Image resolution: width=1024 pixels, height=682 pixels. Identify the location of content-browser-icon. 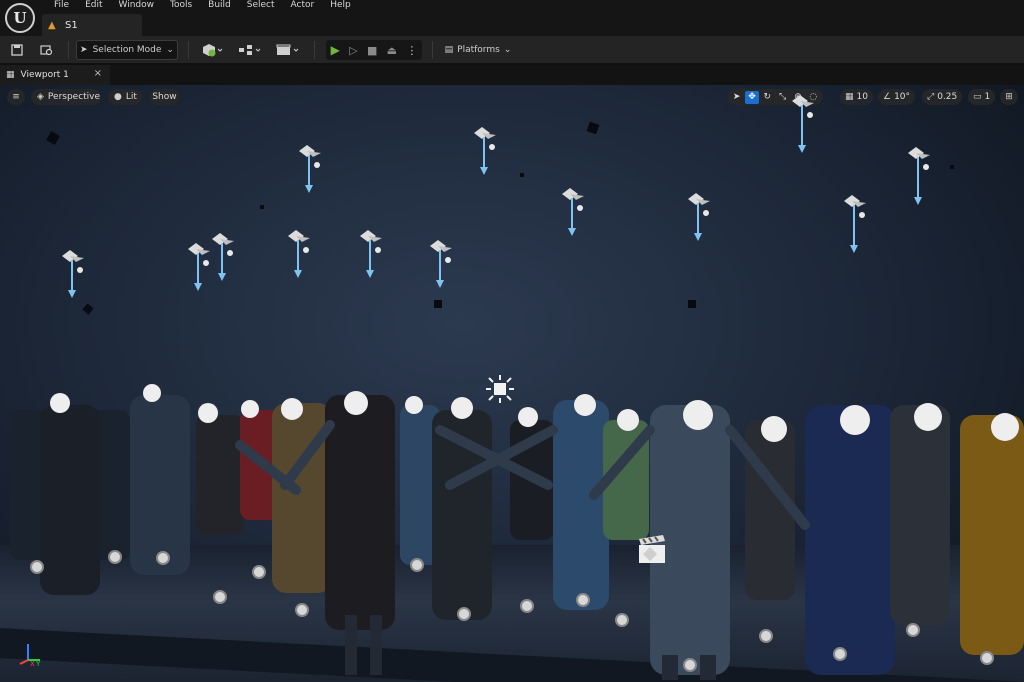
(46, 50).